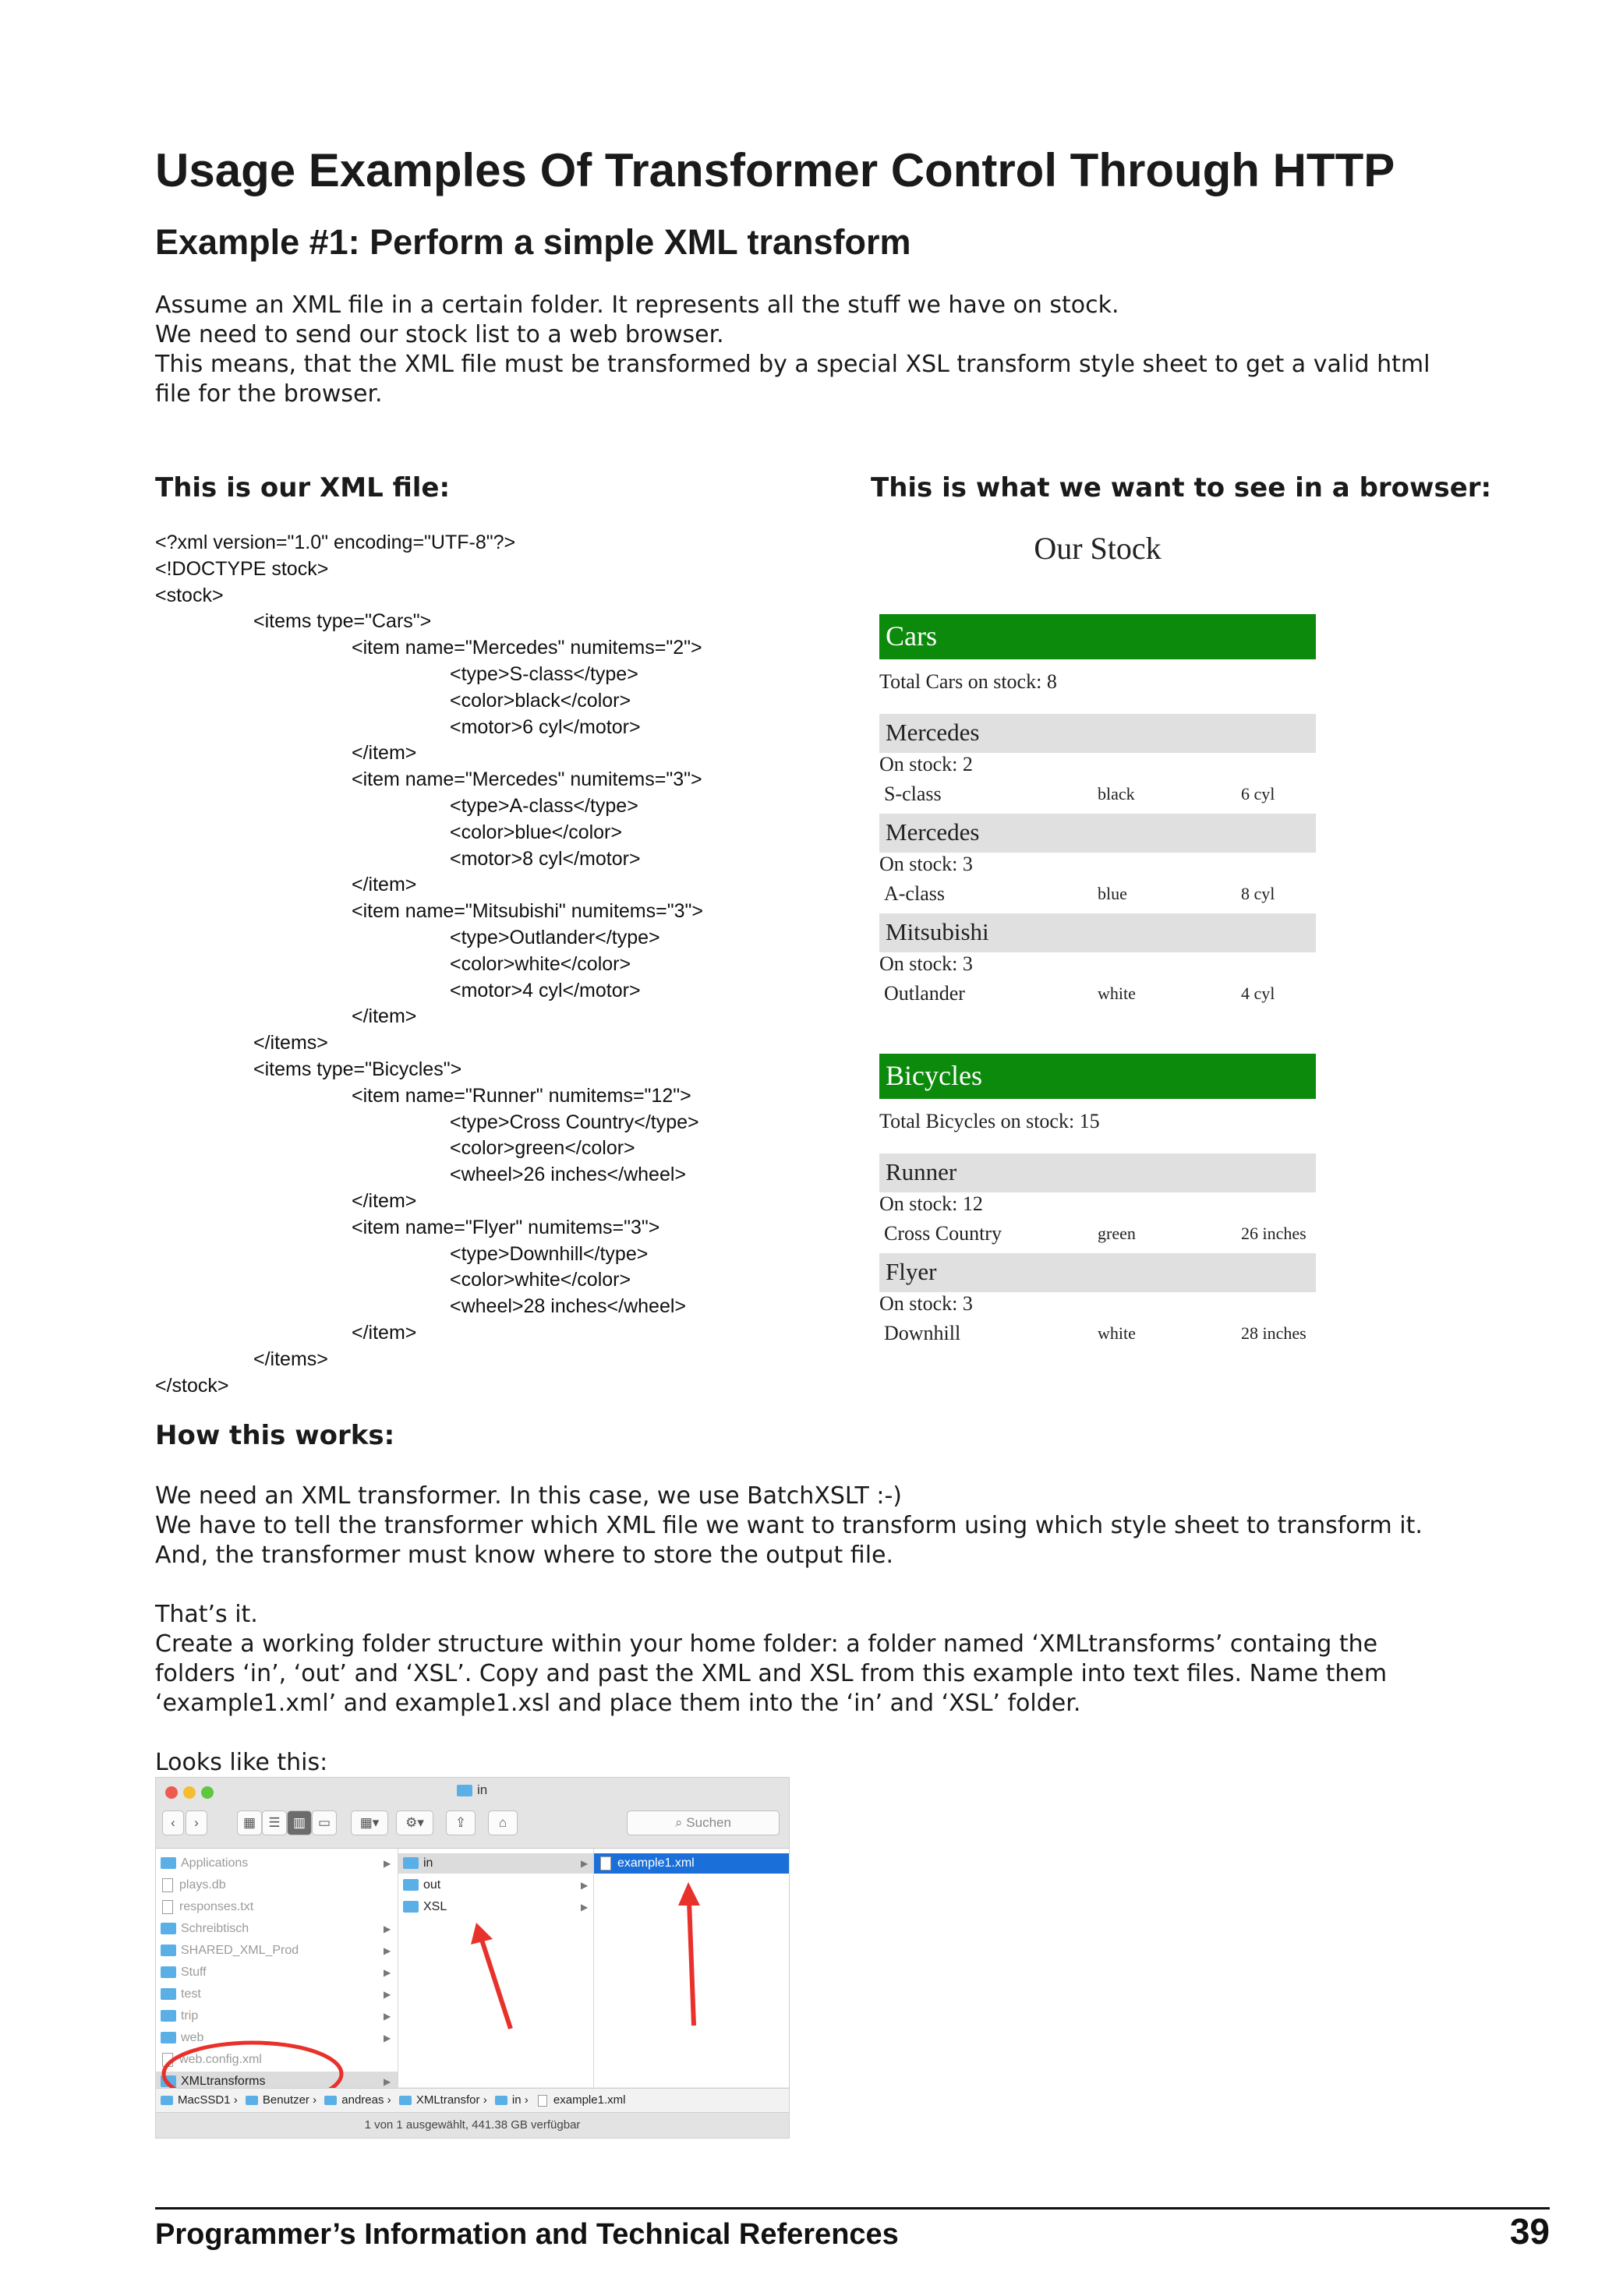  What do you see at coordinates (286, 2100) in the screenshot?
I see `path-segment: Benutzer` at bounding box center [286, 2100].